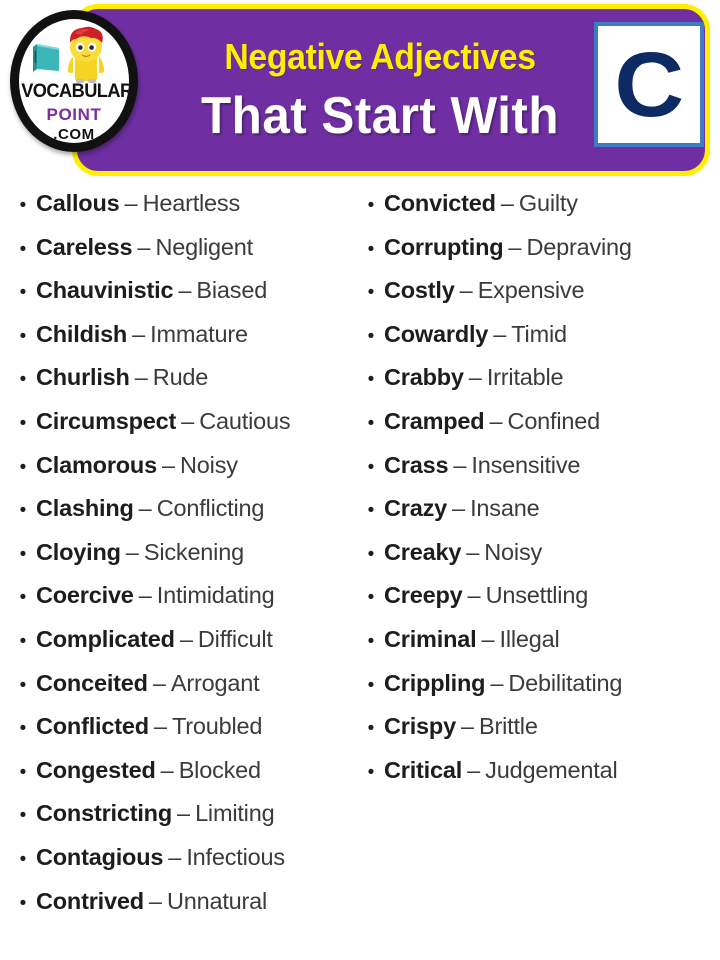 This screenshot has width=720, height=960. I want to click on adjective-meaning: Cautious, so click(245, 420).